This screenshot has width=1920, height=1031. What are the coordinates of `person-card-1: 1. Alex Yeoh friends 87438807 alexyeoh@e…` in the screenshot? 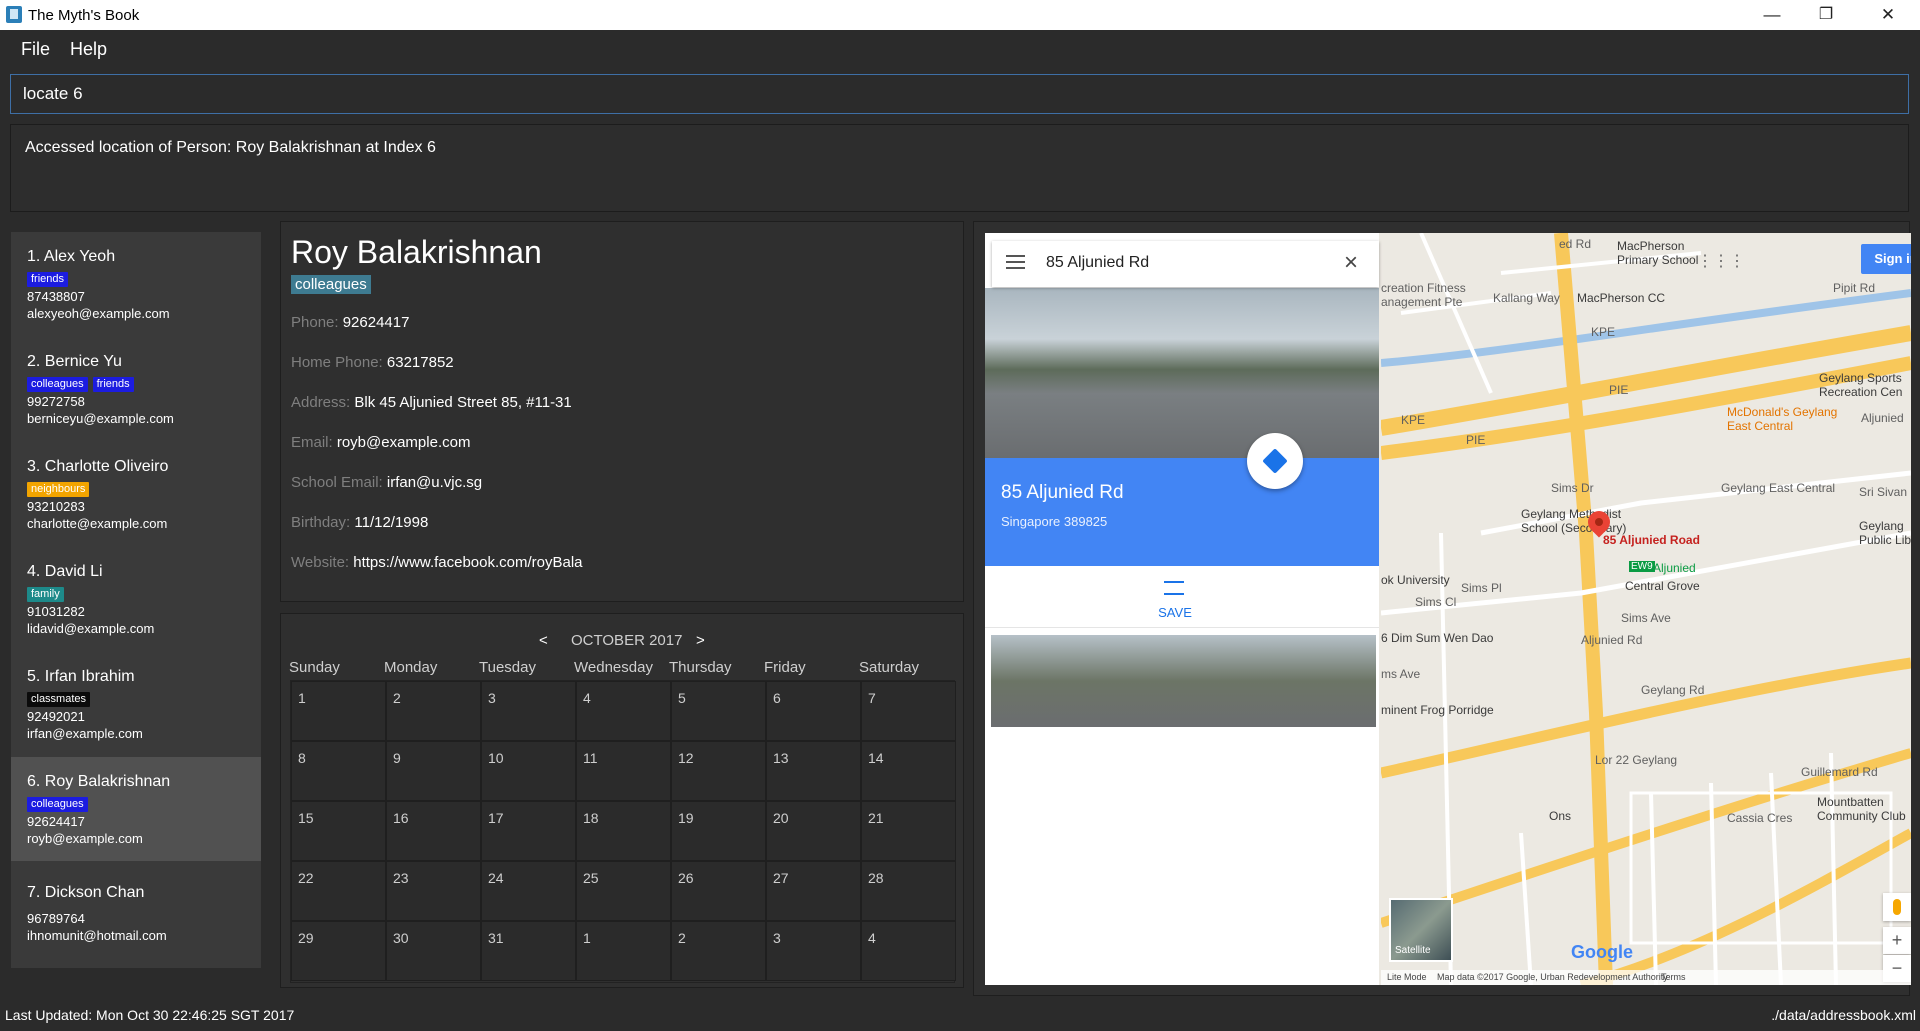 It's located at (136, 284).